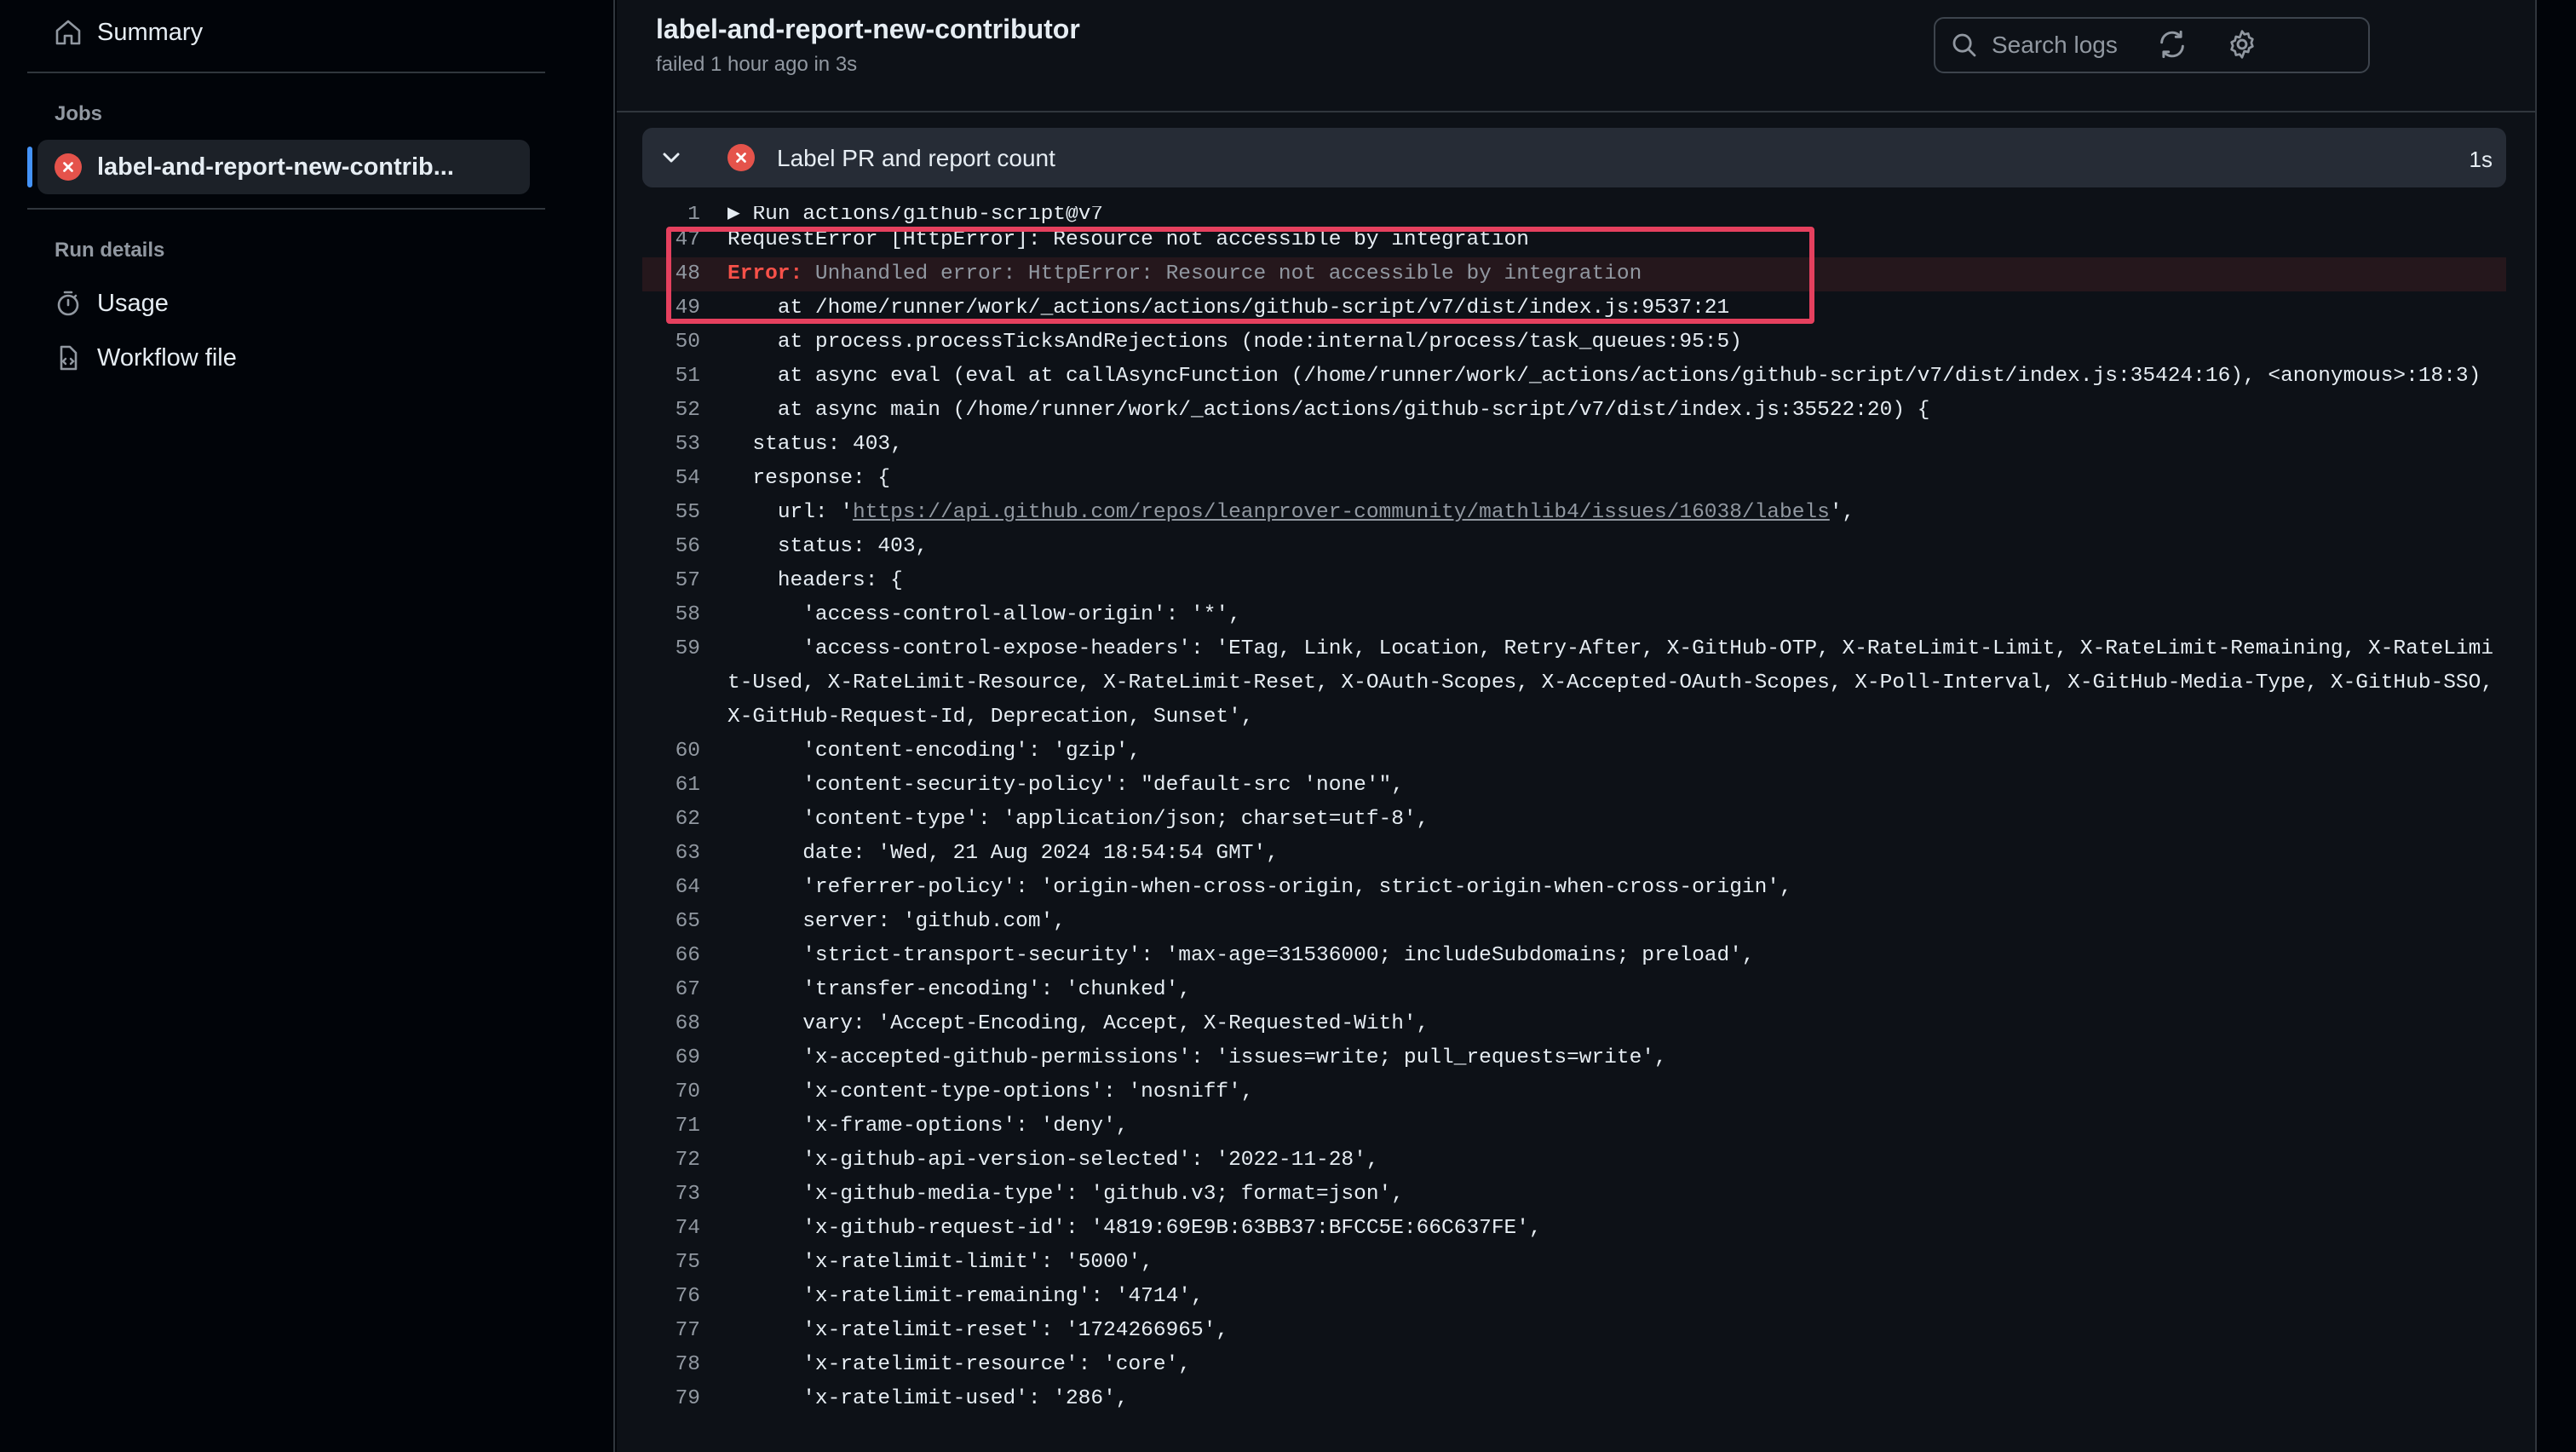  What do you see at coordinates (1964, 45) in the screenshot?
I see `search-icon` at bounding box center [1964, 45].